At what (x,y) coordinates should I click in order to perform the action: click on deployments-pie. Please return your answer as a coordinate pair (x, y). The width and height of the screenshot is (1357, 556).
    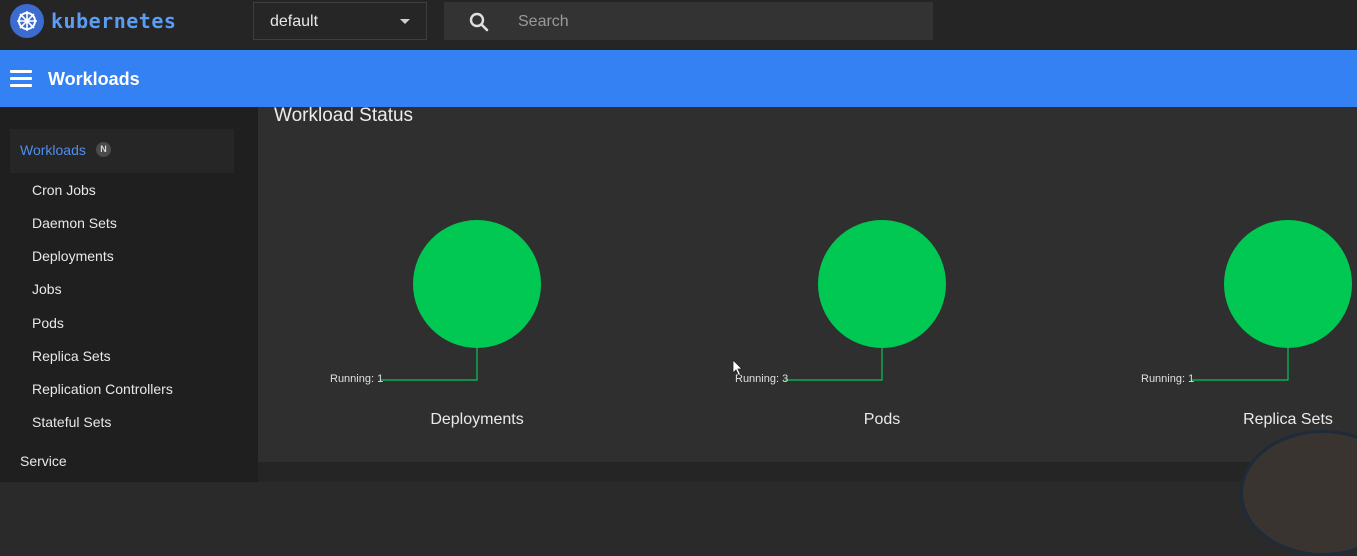
    Looking at the image, I should click on (460, 300).